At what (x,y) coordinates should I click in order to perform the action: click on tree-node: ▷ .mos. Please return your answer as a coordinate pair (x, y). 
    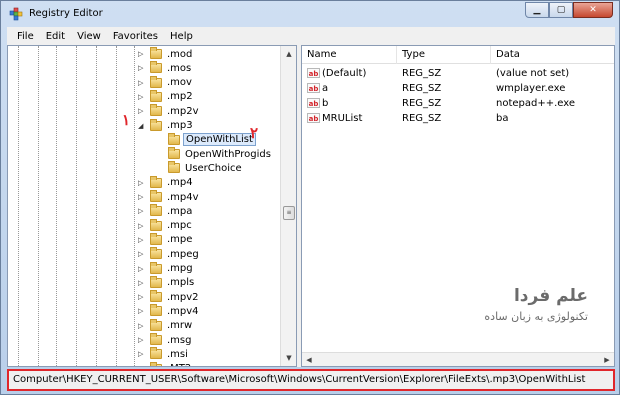
    Looking at the image, I should click on (165, 68).